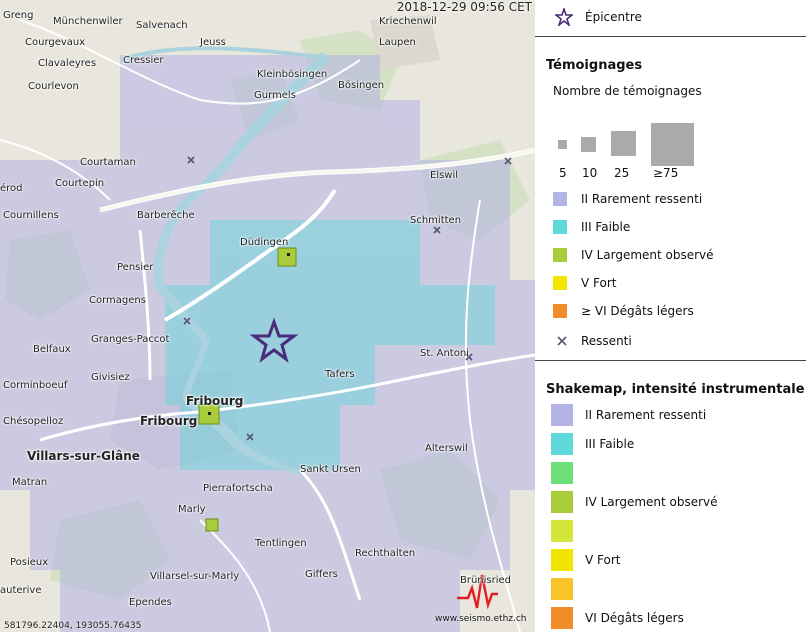 This screenshot has width=806, height=632. What do you see at coordinates (563, 173) in the screenshot?
I see `size-label-5: 5` at bounding box center [563, 173].